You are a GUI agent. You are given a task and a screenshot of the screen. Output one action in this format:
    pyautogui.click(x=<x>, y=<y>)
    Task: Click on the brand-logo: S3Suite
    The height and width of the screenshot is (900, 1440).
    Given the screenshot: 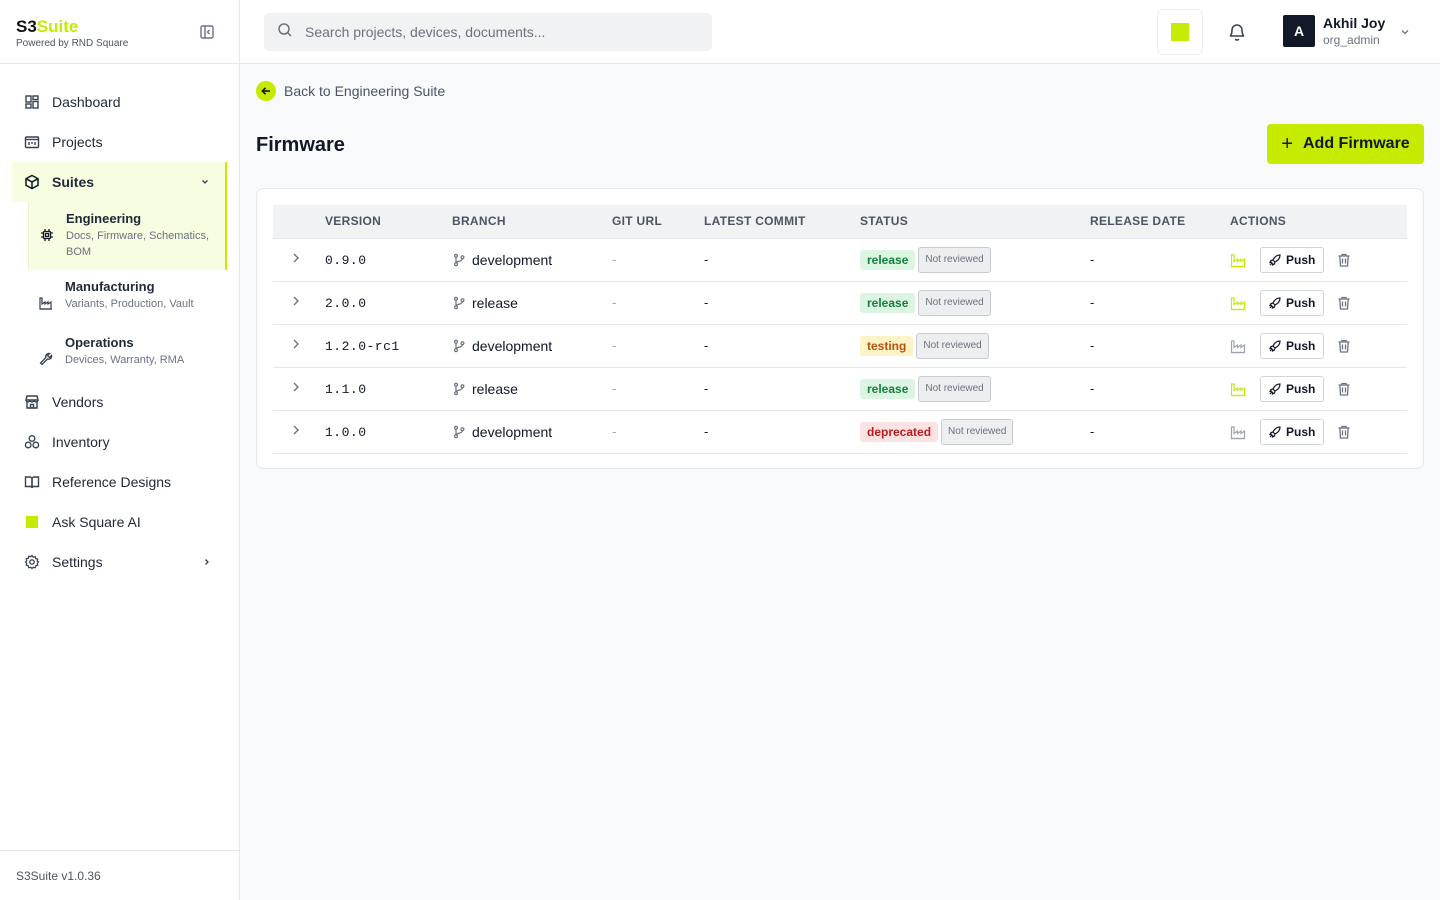 What is the action you would take?
    pyautogui.click(x=119, y=27)
    